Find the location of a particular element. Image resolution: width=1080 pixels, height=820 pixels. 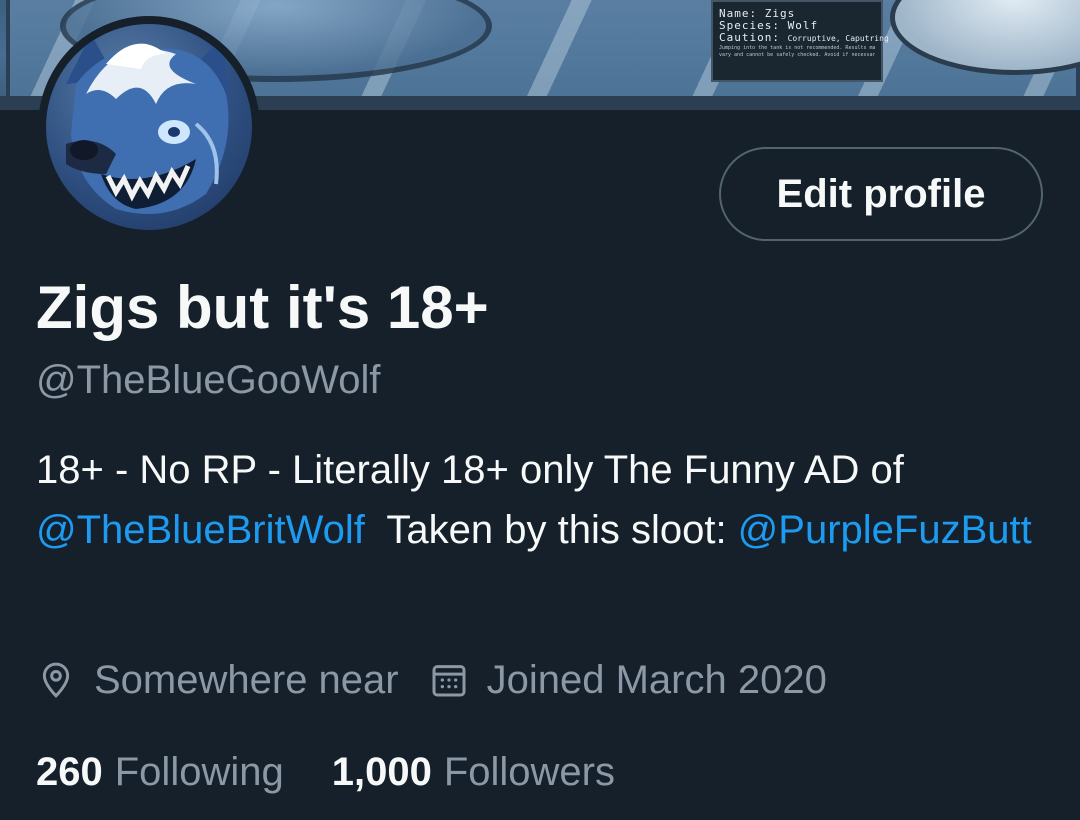

followers-count: 1,000 is located at coordinates (381, 771).